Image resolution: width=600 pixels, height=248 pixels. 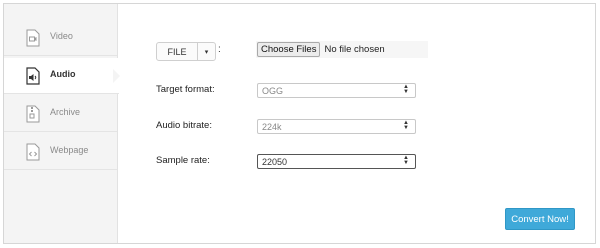 What do you see at coordinates (354, 49) in the screenshot?
I see `file-status-text: No file chosen` at bounding box center [354, 49].